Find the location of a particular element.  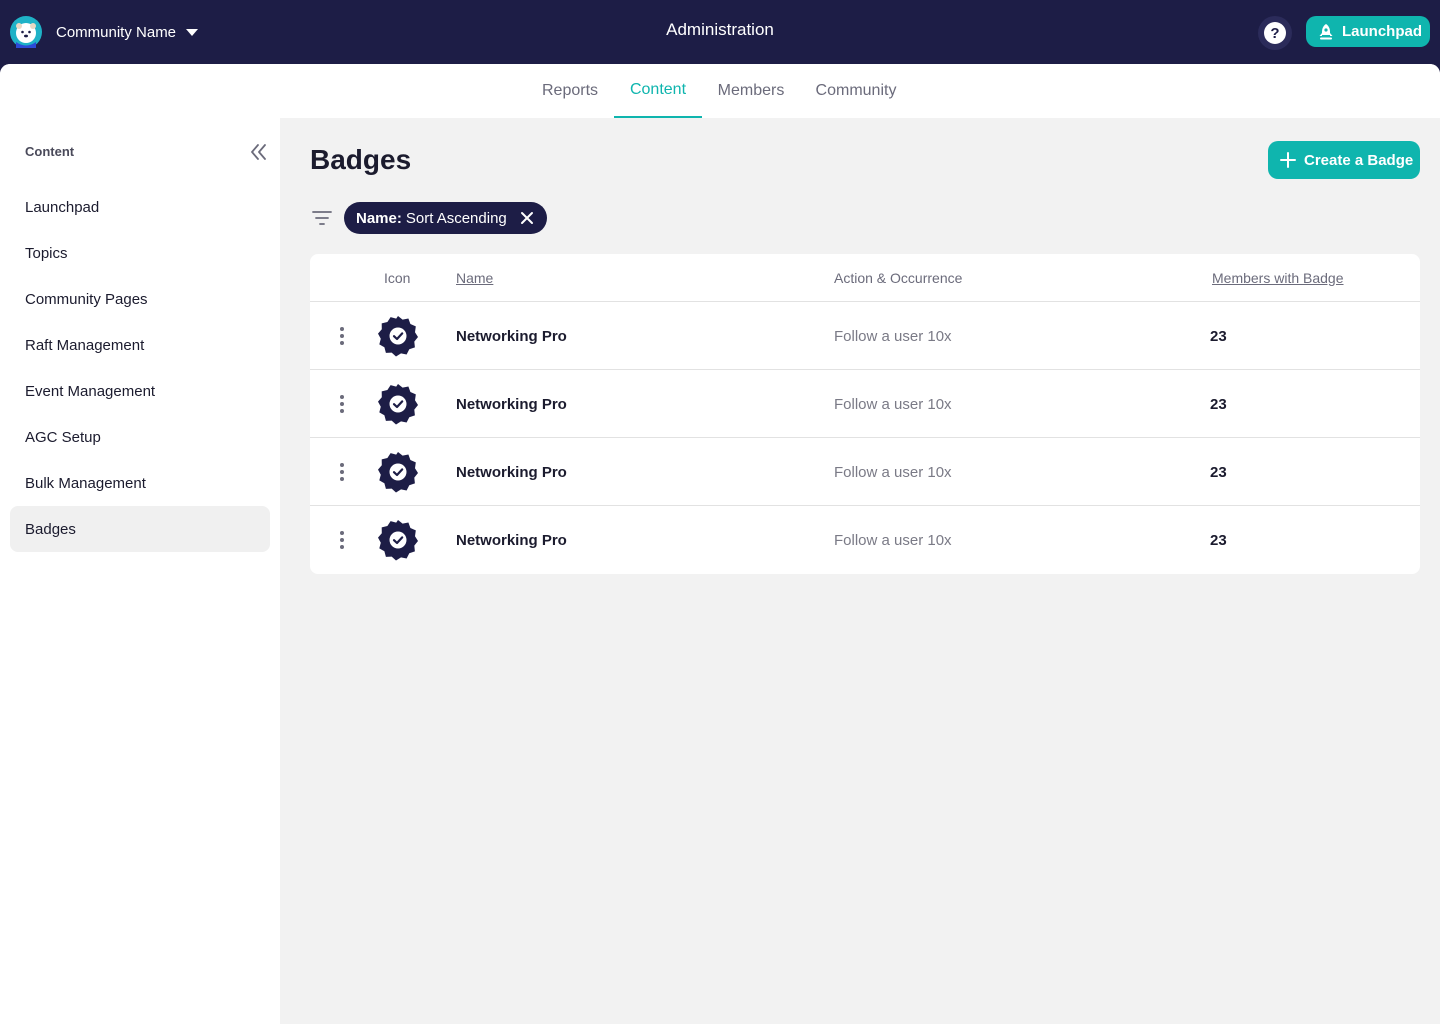

admin-tabs: Reports Content Members Community is located at coordinates (720, 91).